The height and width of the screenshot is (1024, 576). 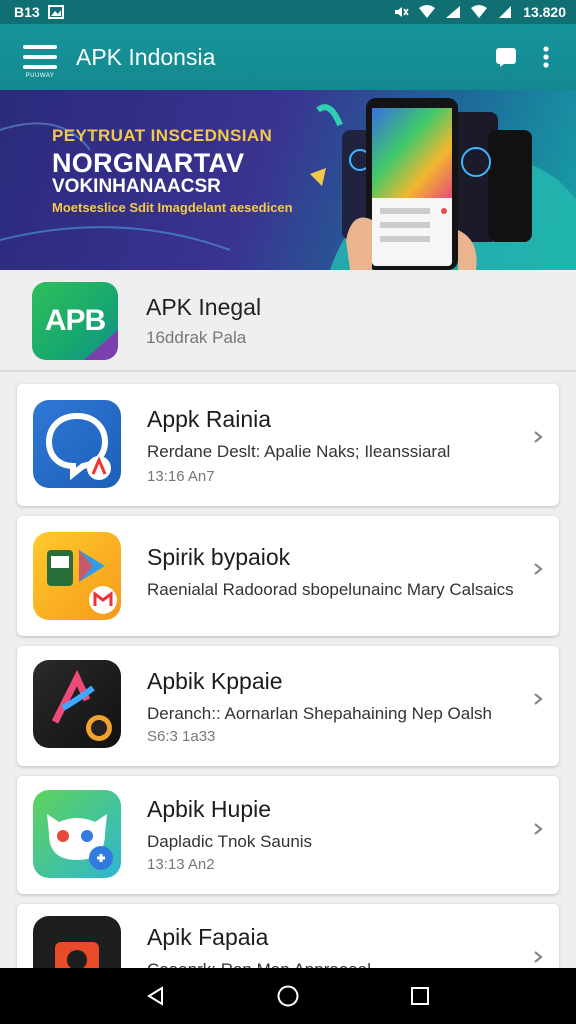 I want to click on back-button, so click(x=156, y=996).